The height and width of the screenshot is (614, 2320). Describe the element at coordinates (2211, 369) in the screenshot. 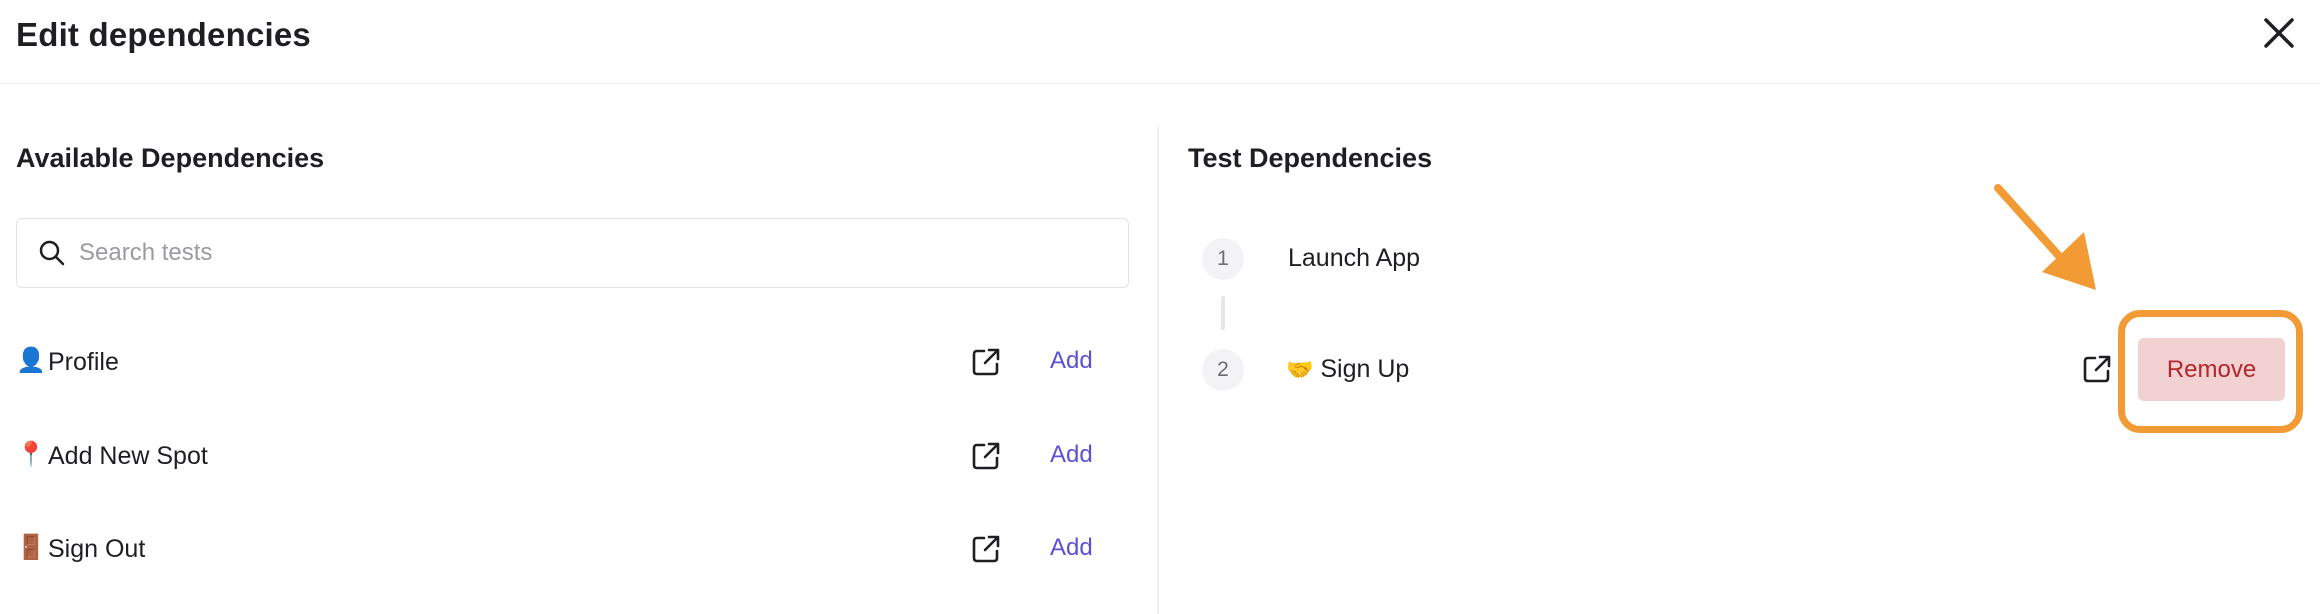

I see `remove-button: Remove` at that location.